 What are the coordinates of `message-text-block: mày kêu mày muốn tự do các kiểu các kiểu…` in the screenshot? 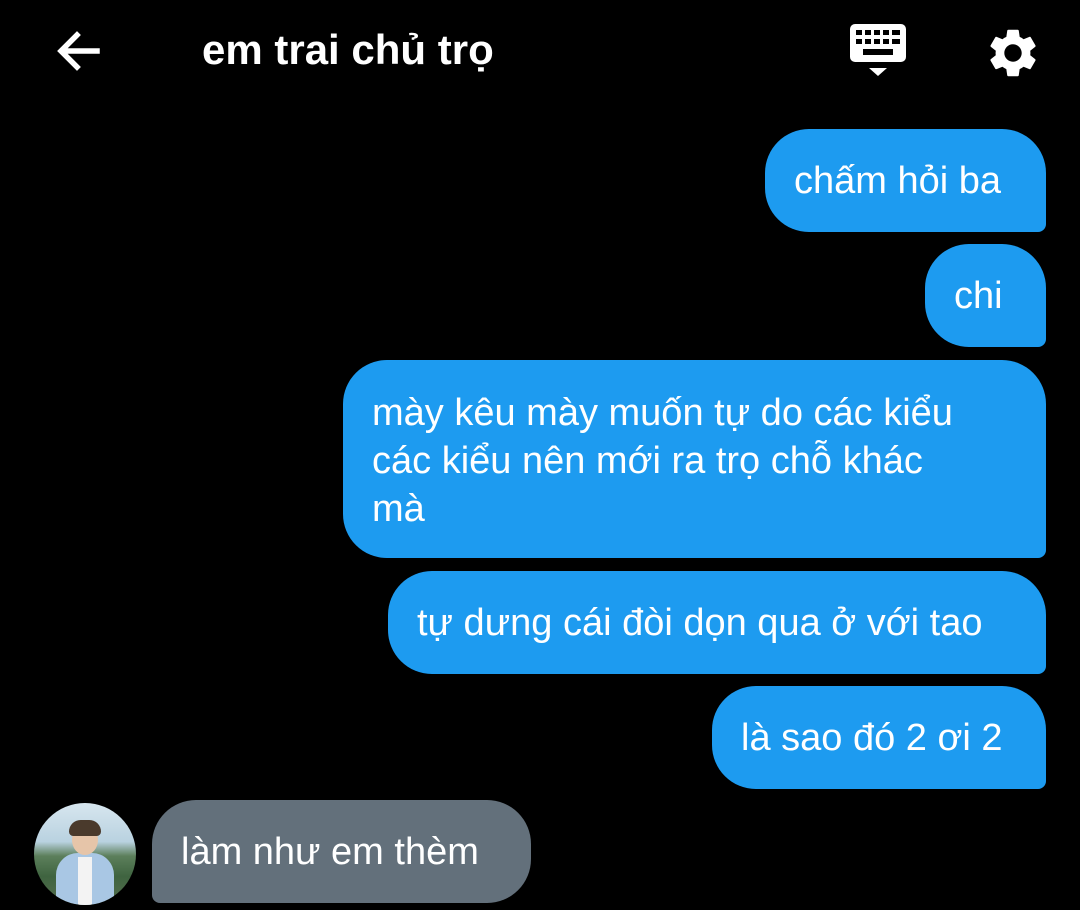 It's located at (662, 461).